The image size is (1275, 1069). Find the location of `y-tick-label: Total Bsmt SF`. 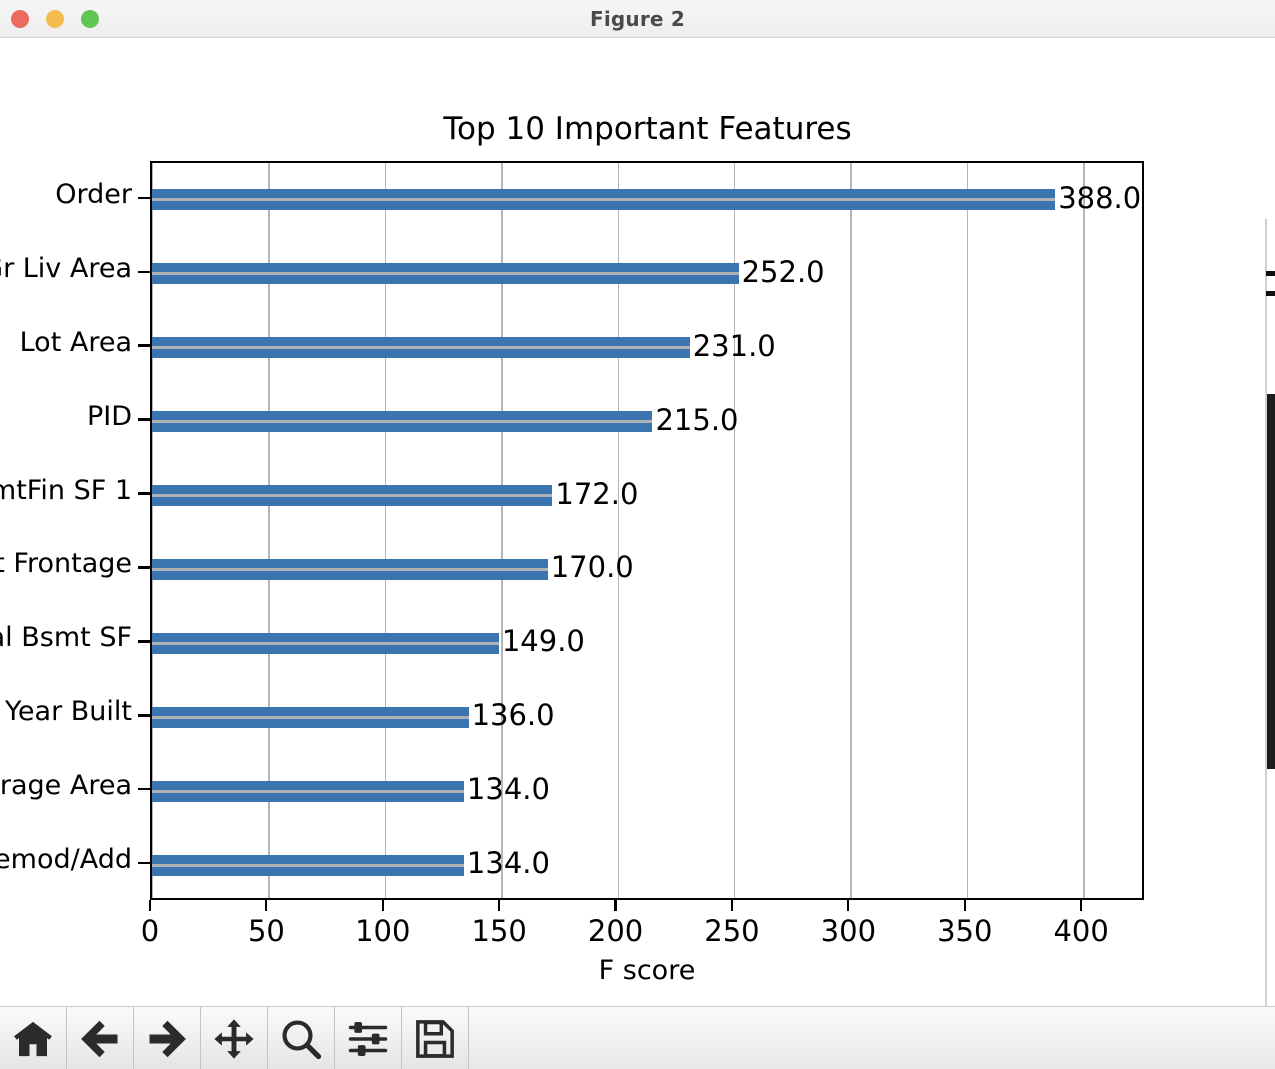

y-tick-label: Total Bsmt SF is located at coordinates (66, 638).